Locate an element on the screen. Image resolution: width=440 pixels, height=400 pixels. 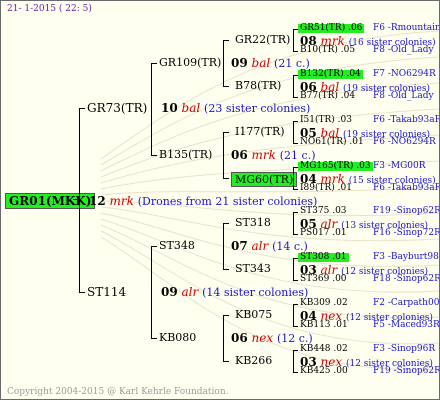
gen4-top-origin: F7 -NO6294R is located at coordinates (404, 74).